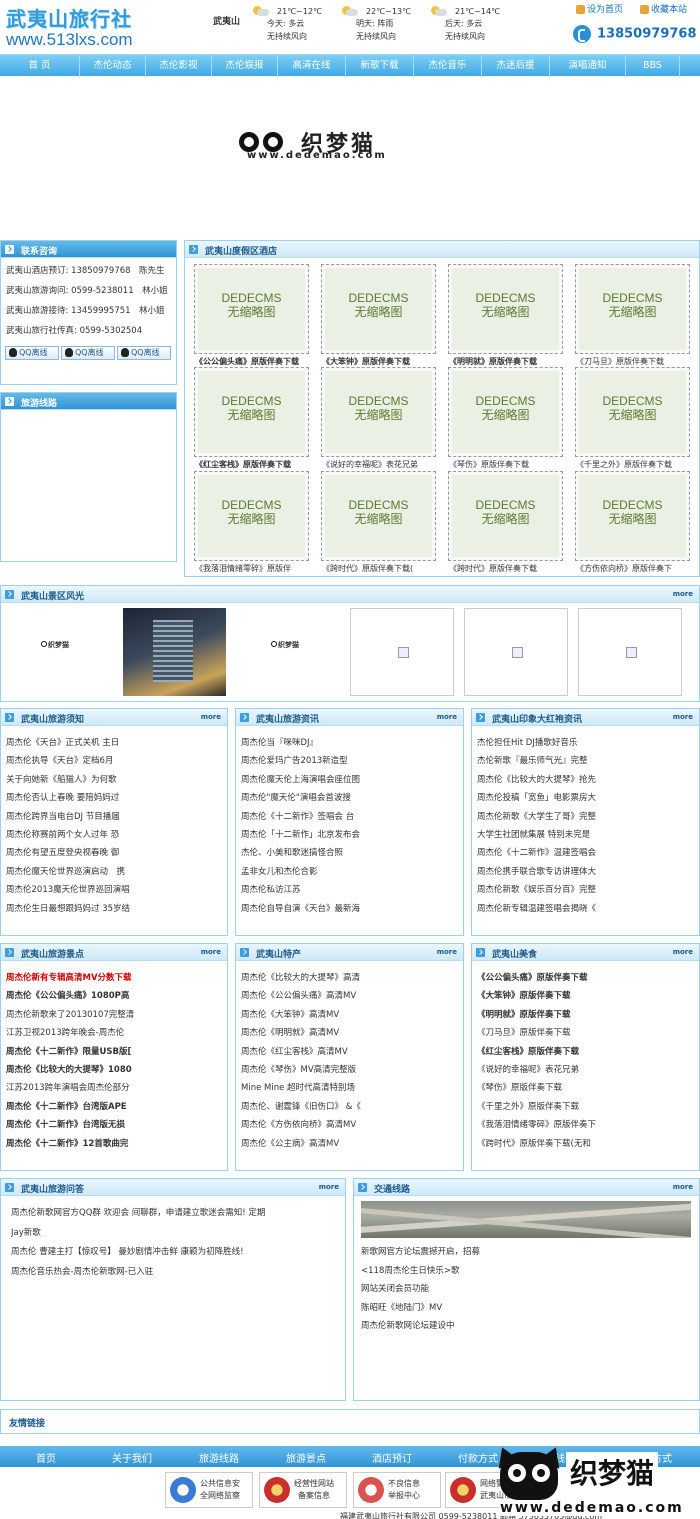 This screenshot has width=700, height=1519. I want to click on list-item: 周杰伦新歌《娱乐百分百》完整, so click(586, 890).